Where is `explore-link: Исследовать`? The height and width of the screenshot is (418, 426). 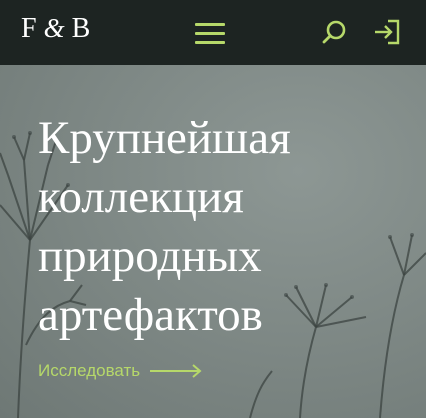 explore-link: Исследовать is located at coordinates (121, 371).